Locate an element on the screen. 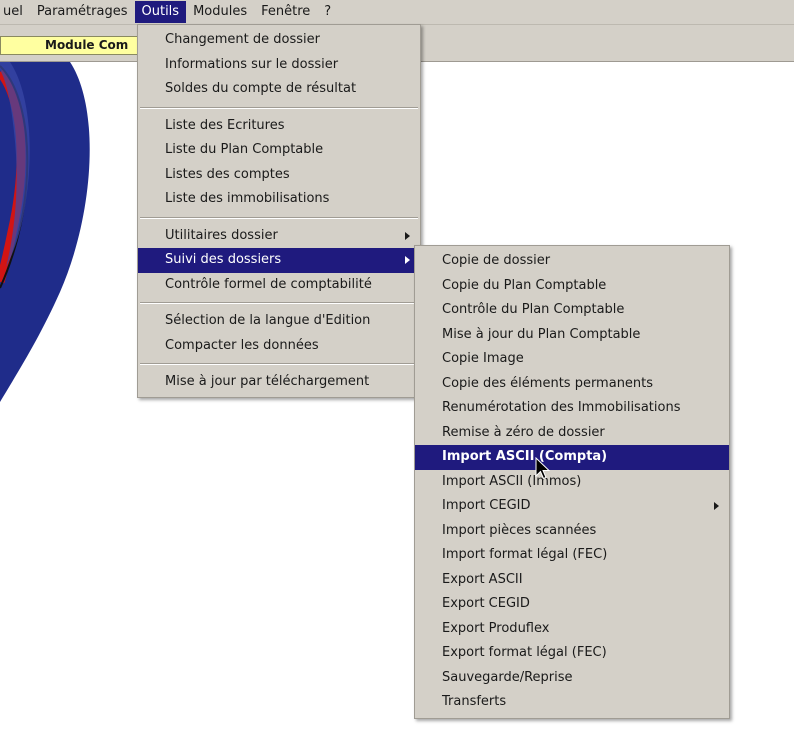 The width and height of the screenshot is (794, 730). submenu-item-copie-plan-comptable: Copie du Plan Comptable is located at coordinates (572, 286).